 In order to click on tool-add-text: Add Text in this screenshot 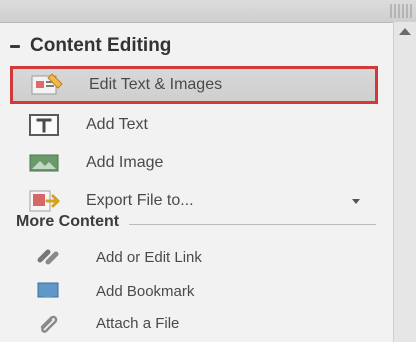, I will do `click(194, 125)`.